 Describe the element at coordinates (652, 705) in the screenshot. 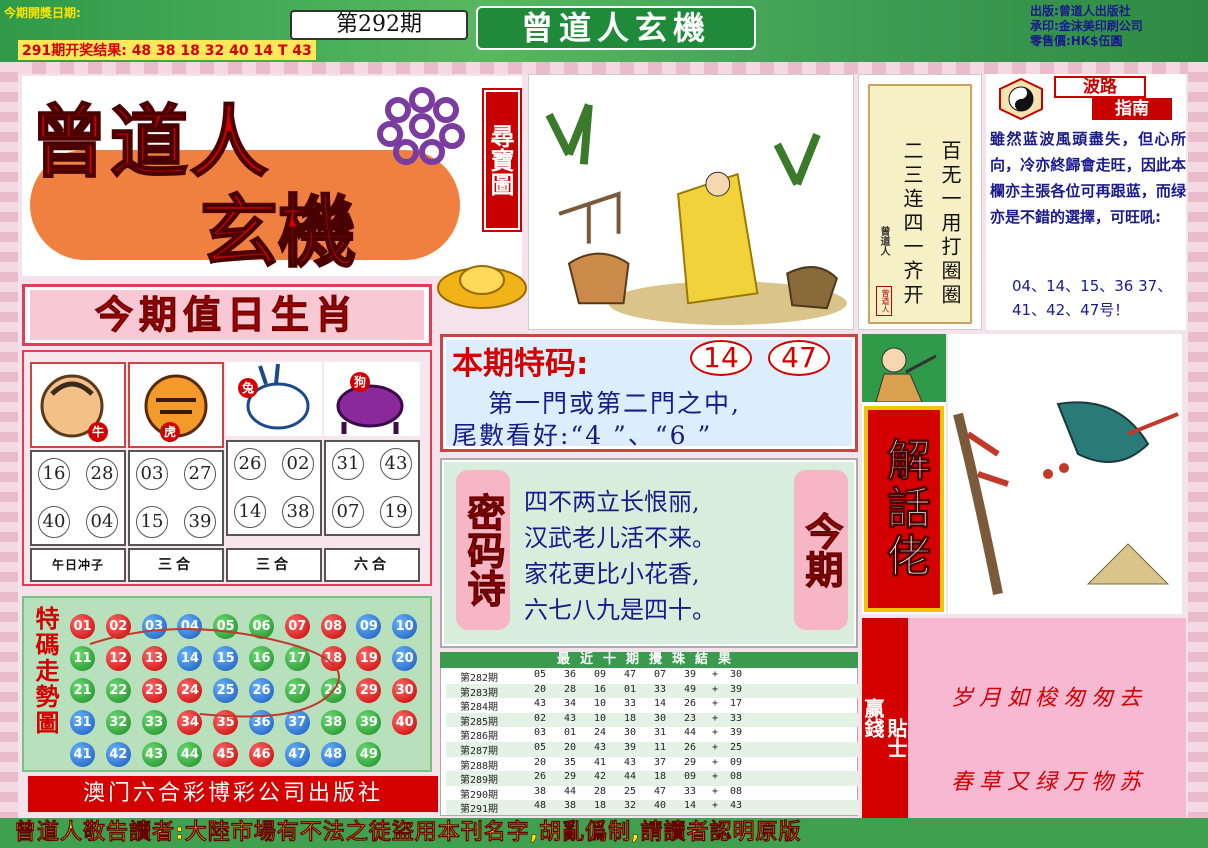

I see `draw-history-row: 第284期 43 34 10 33 14 26 +17` at that location.